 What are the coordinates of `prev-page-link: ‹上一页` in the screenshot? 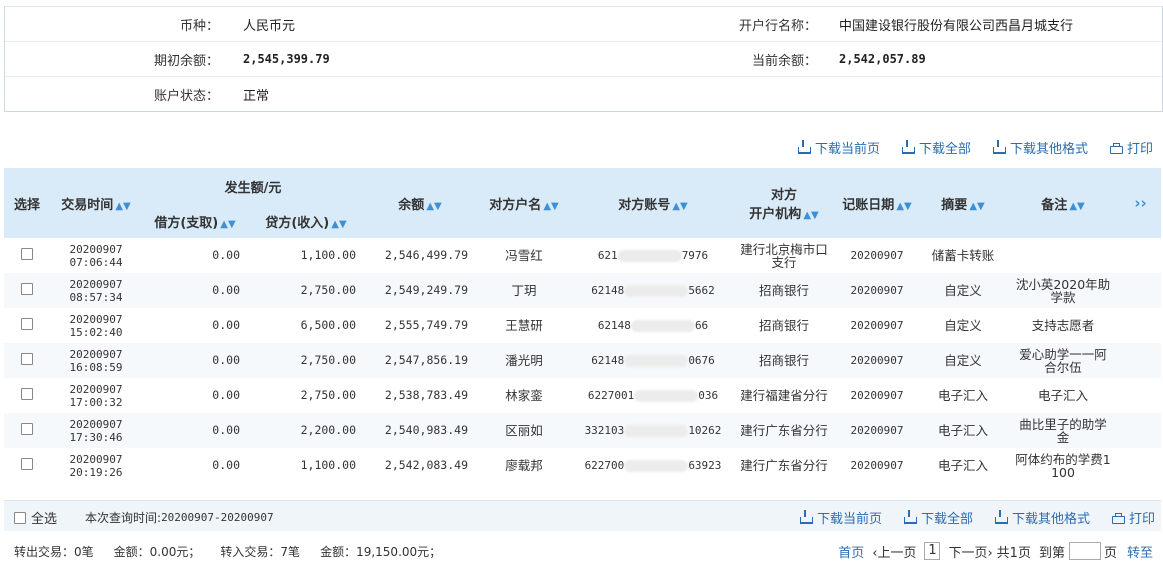 It's located at (894, 551).